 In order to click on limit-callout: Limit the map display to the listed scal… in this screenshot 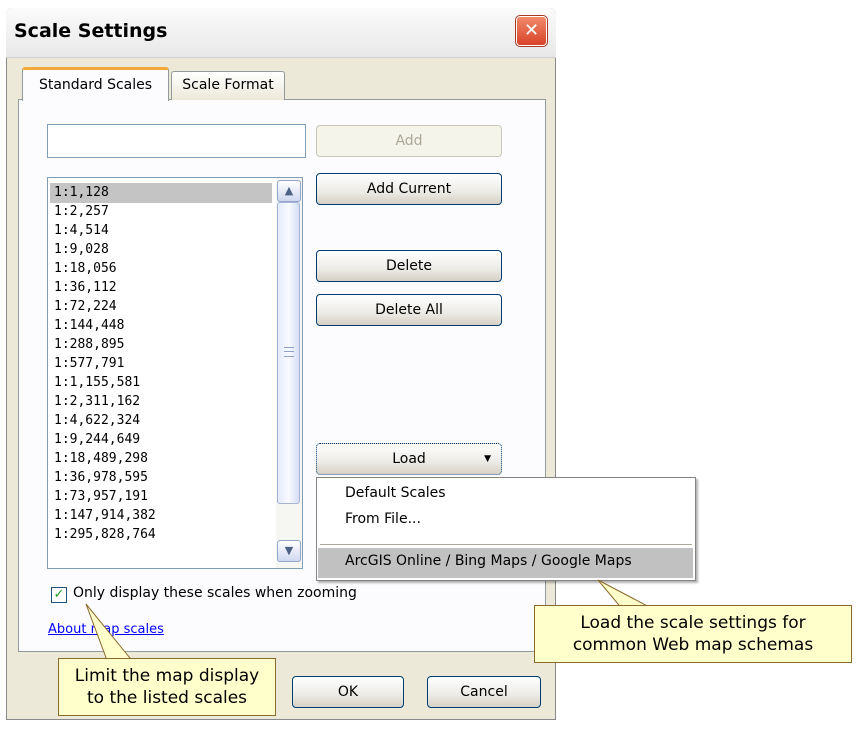, I will do `click(167, 687)`.